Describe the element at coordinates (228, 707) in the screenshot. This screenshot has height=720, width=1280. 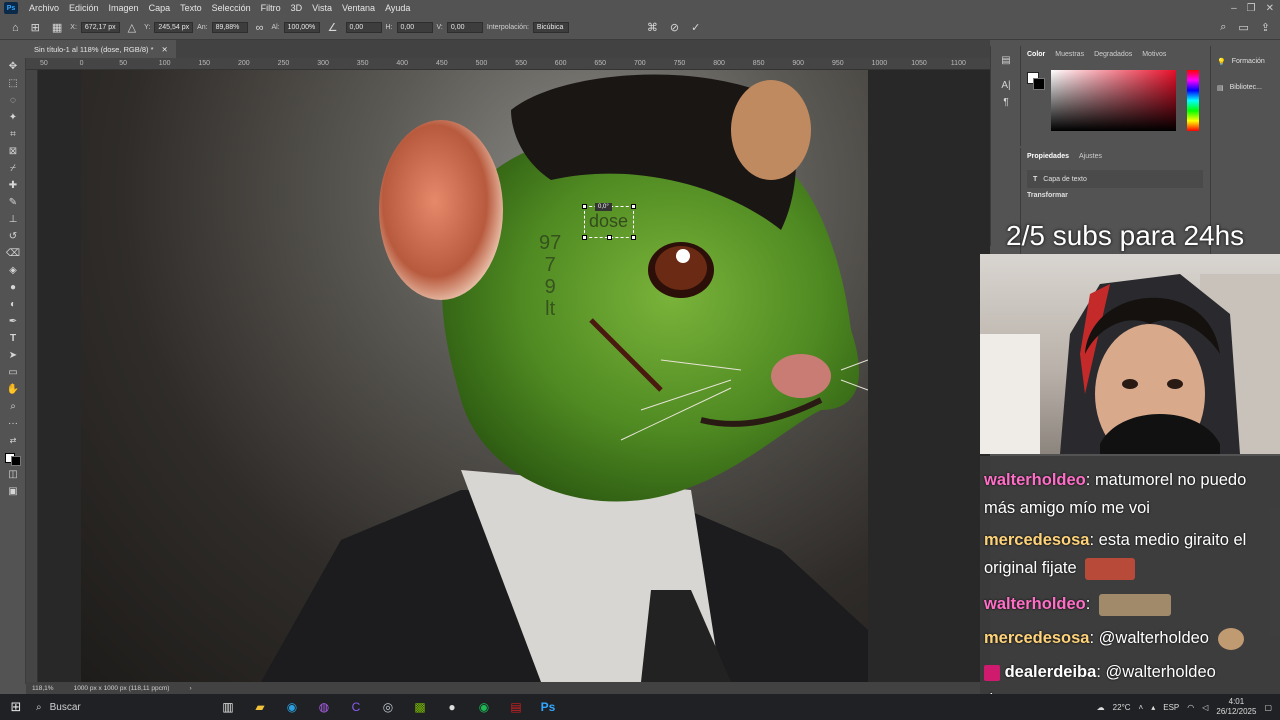
I see `task-view-icon: ▥` at that location.